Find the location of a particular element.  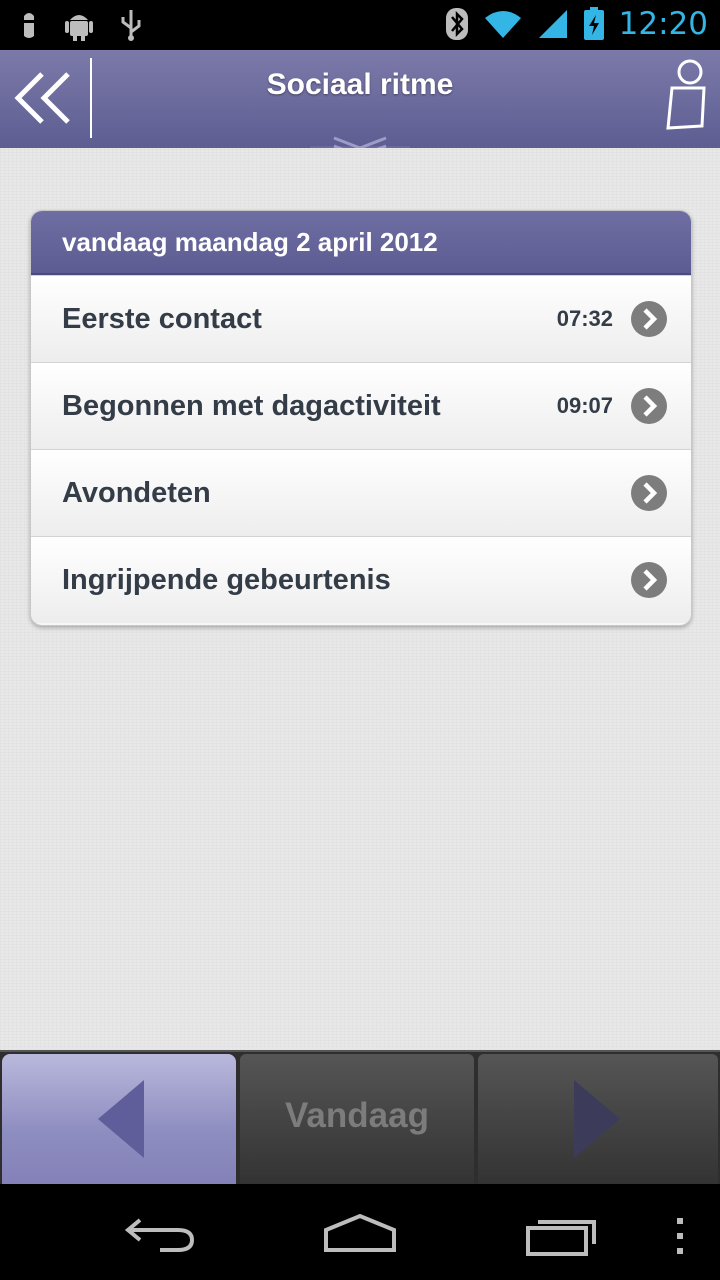

status-time: 12:20 is located at coordinates (663, 24).